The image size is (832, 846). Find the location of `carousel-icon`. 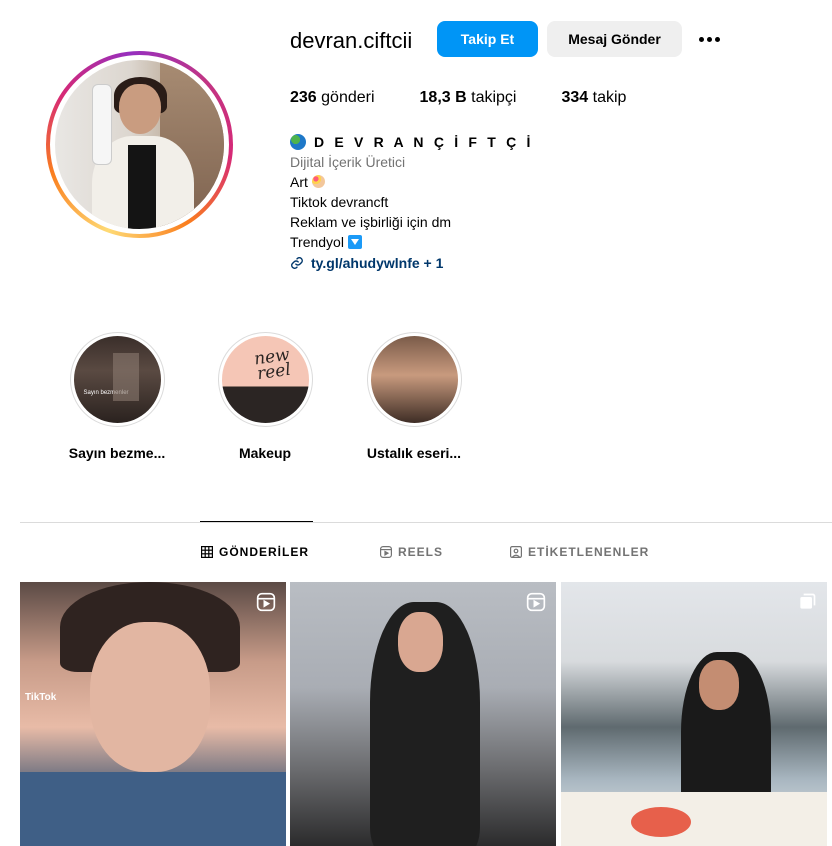

carousel-icon is located at coordinates (808, 601).